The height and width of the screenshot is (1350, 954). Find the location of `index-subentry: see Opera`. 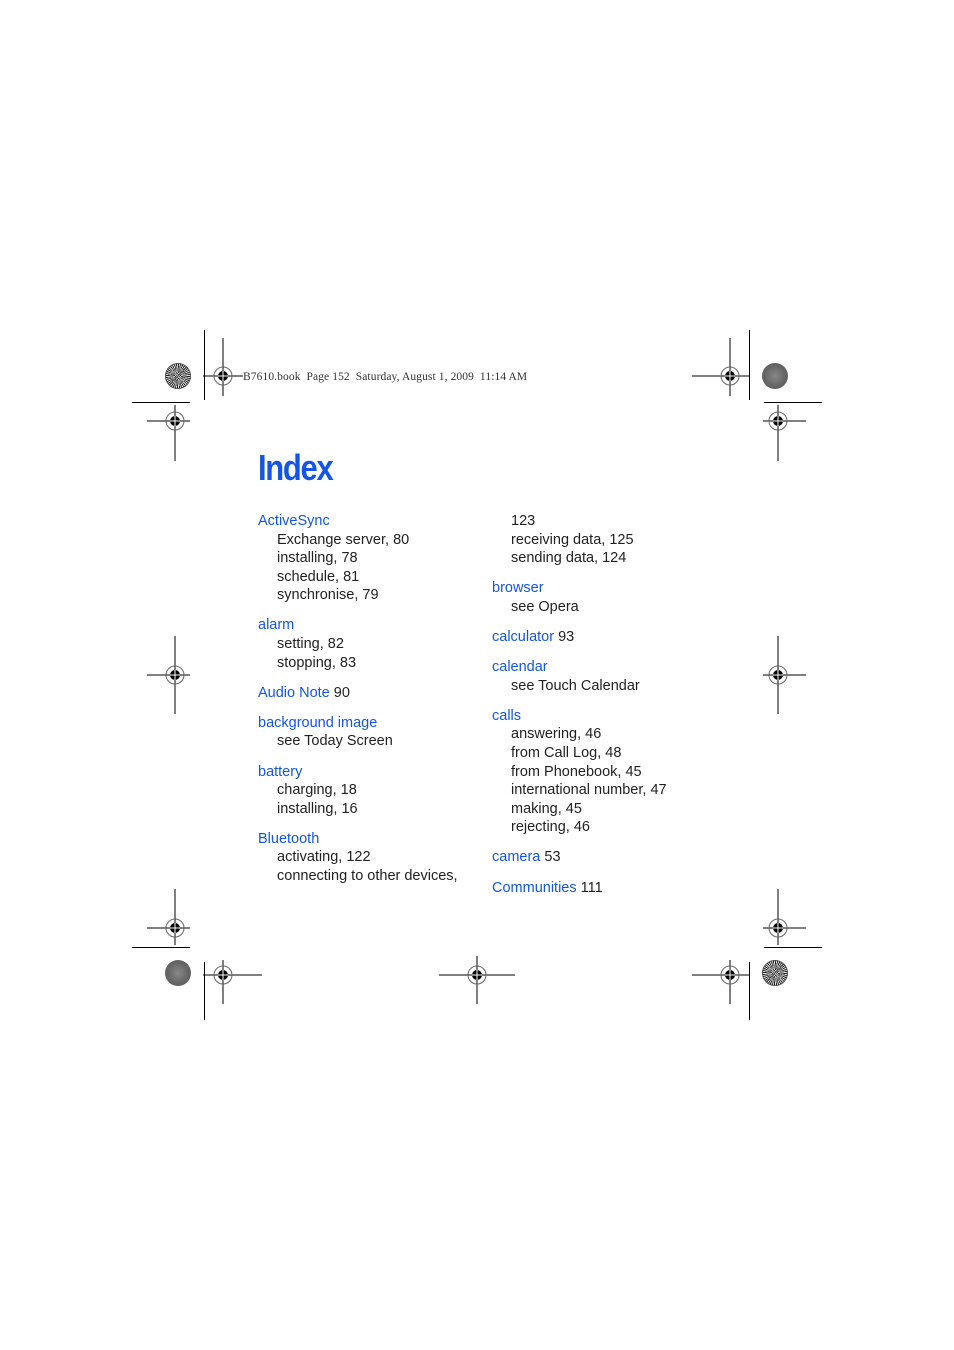

index-subentry: see Opera is located at coordinates (545, 606).